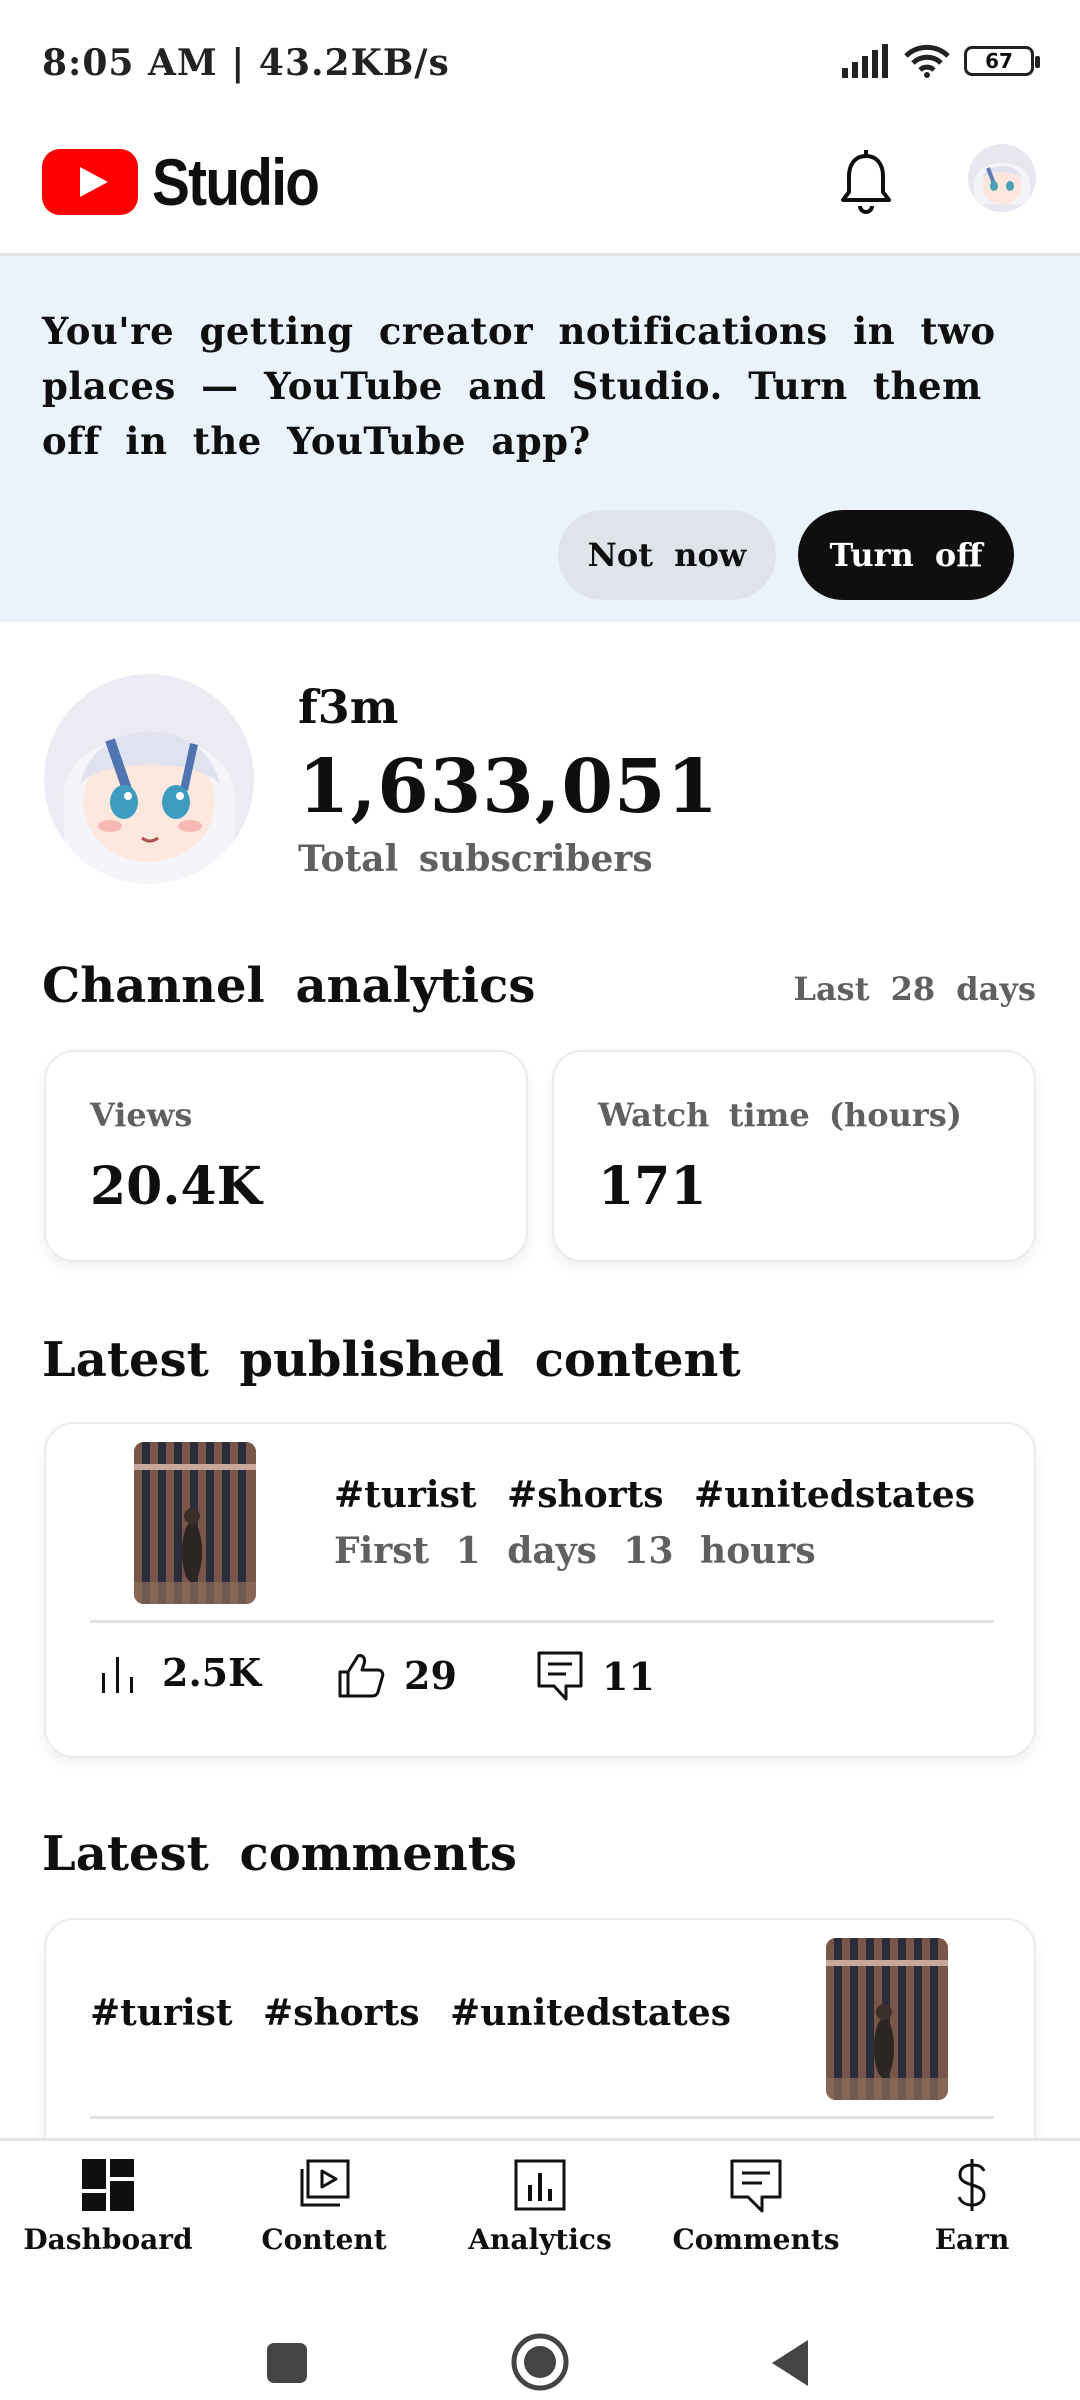 The image size is (1080, 2400). Describe the element at coordinates (999, 61) in the screenshot. I see `battery-level: 67` at that location.